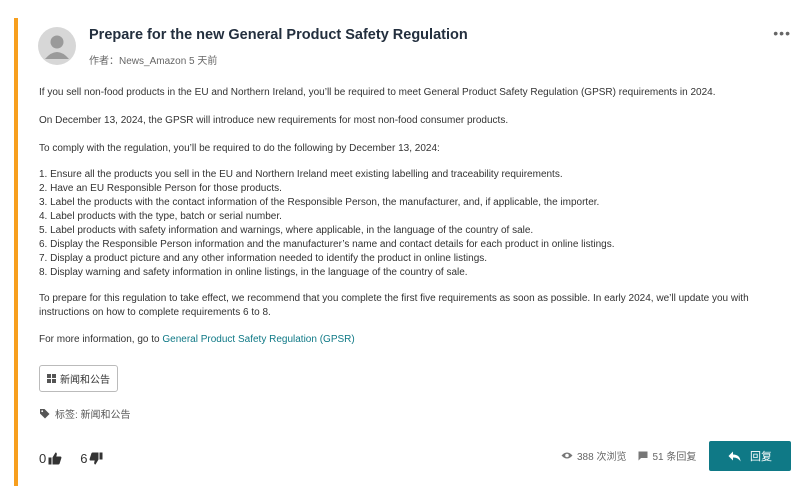 The height and width of the screenshot is (492, 811). Describe the element at coordinates (71, 458) in the screenshot. I see `vote-bar: 0 6` at that location.